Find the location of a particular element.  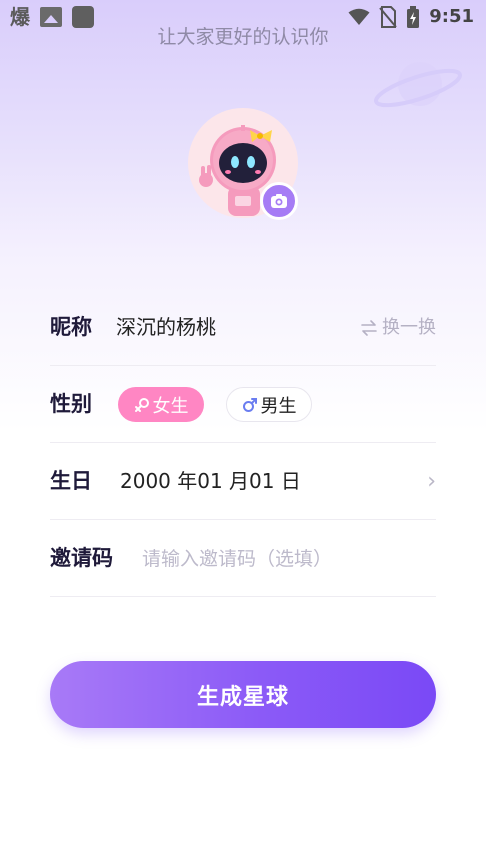

gender-male-chip: 男生 is located at coordinates (269, 404).